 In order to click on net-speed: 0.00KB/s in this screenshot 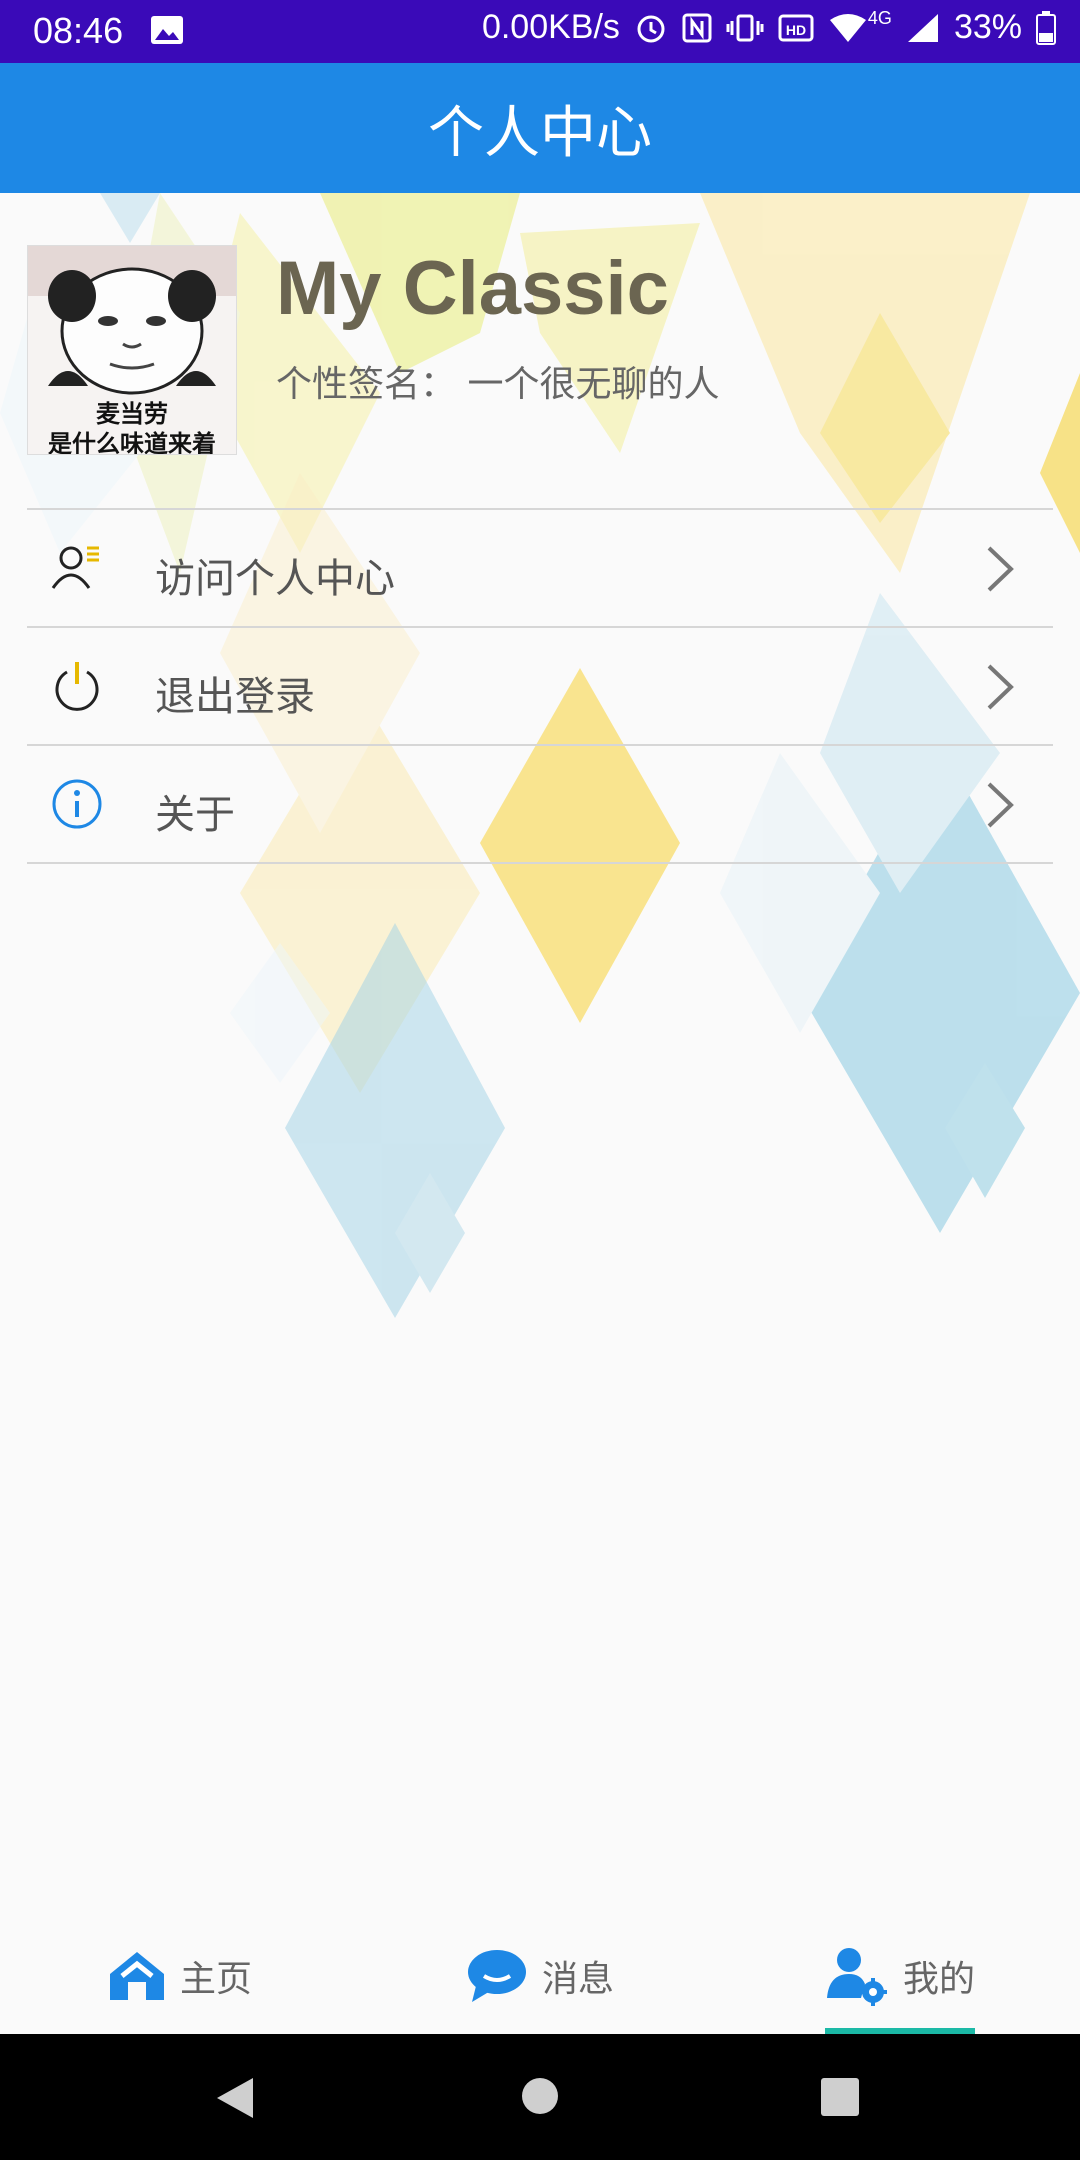, I will do `click(550, 27)`.